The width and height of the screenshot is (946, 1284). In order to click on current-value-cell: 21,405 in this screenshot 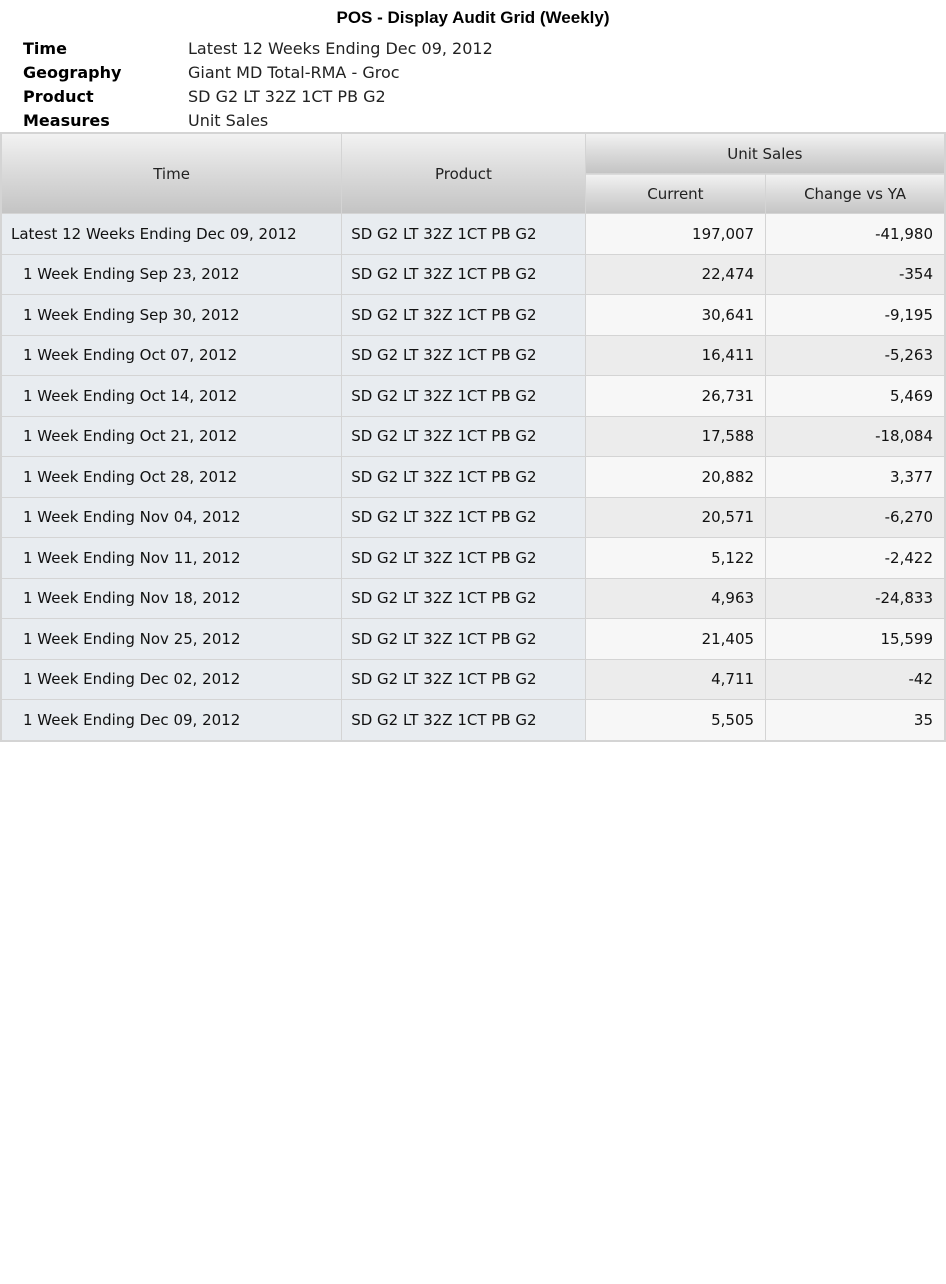, I will do `click(675, 639)`.